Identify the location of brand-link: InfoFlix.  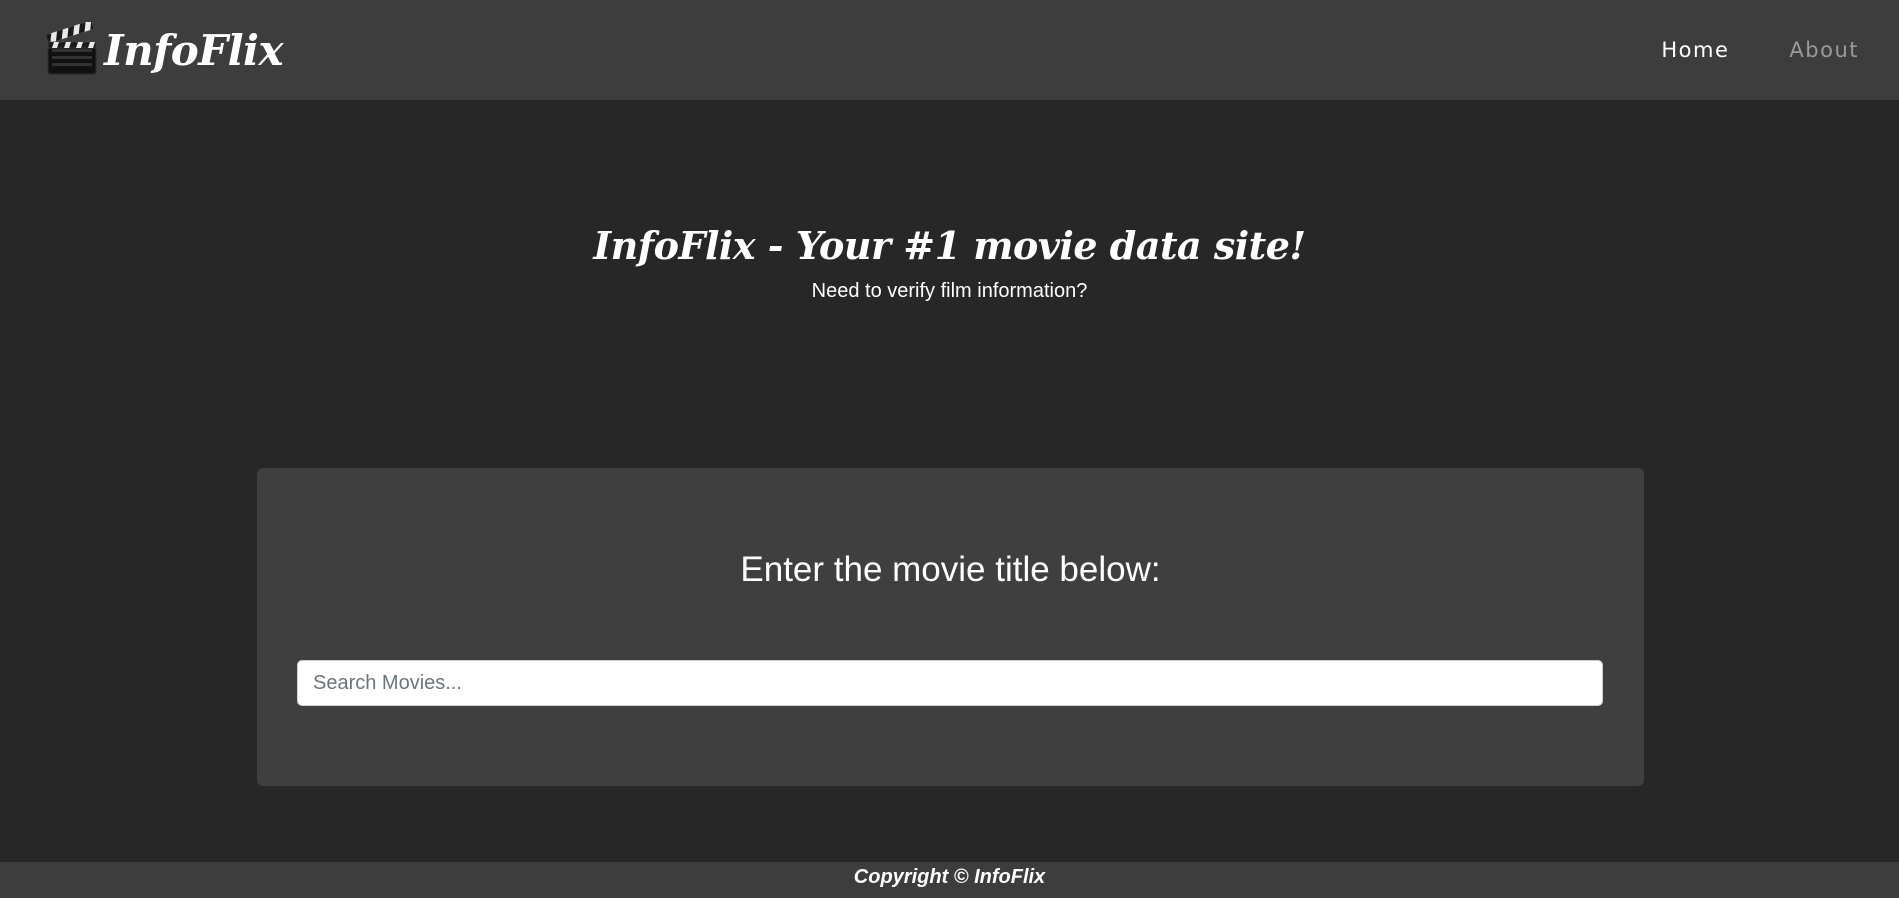
(164, 50).